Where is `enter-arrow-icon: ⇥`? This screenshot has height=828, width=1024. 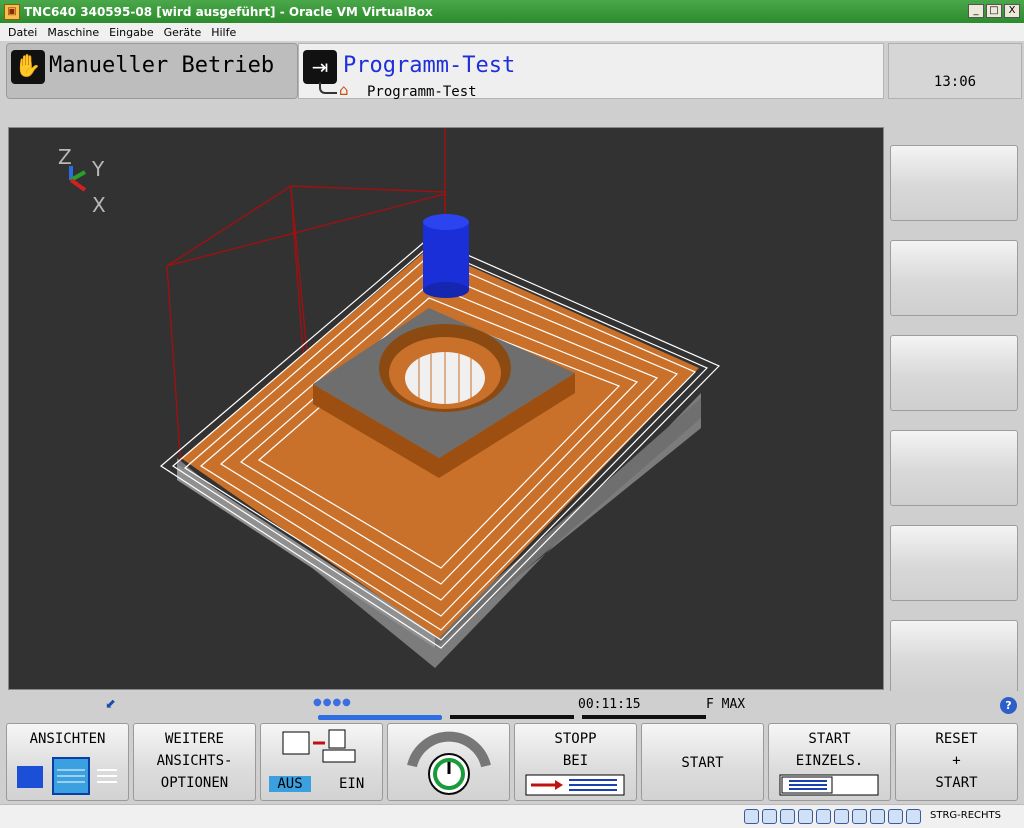
enter-arrow-icon: ⇥ is located at coordinates (320, 67).